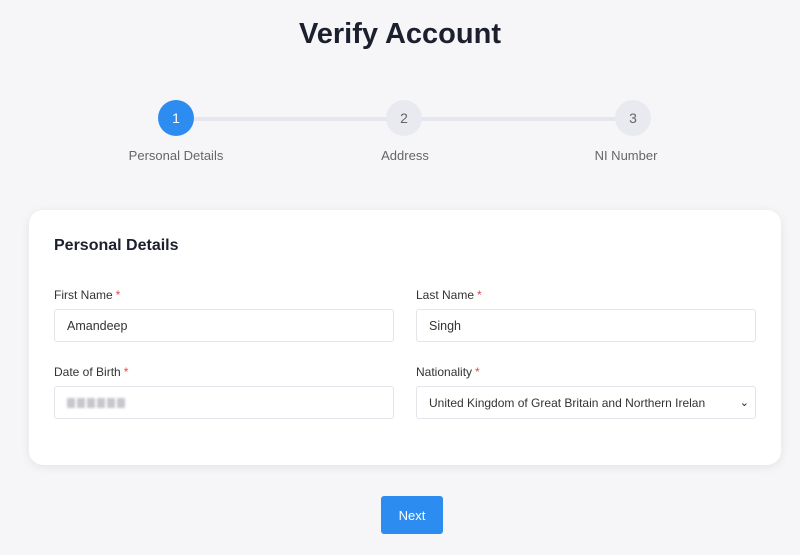  What do you see at coordinates (405, 155) in the screenshot?
I see `step-2-label: Address` at bounding box center [405, 155].